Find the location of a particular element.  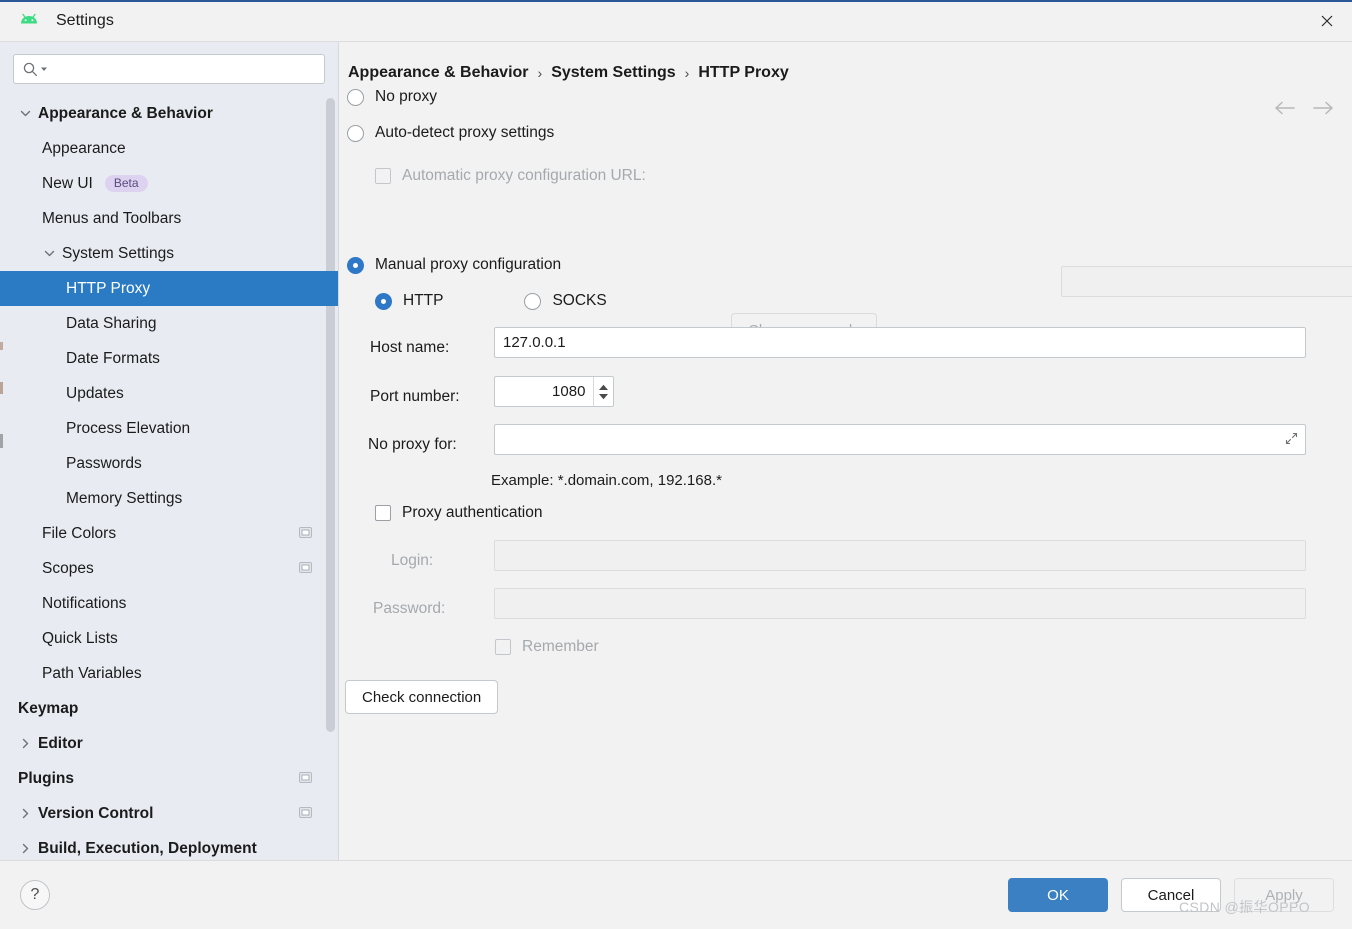

radio-auto-detect-indicator is located at coordinates (355, 133).